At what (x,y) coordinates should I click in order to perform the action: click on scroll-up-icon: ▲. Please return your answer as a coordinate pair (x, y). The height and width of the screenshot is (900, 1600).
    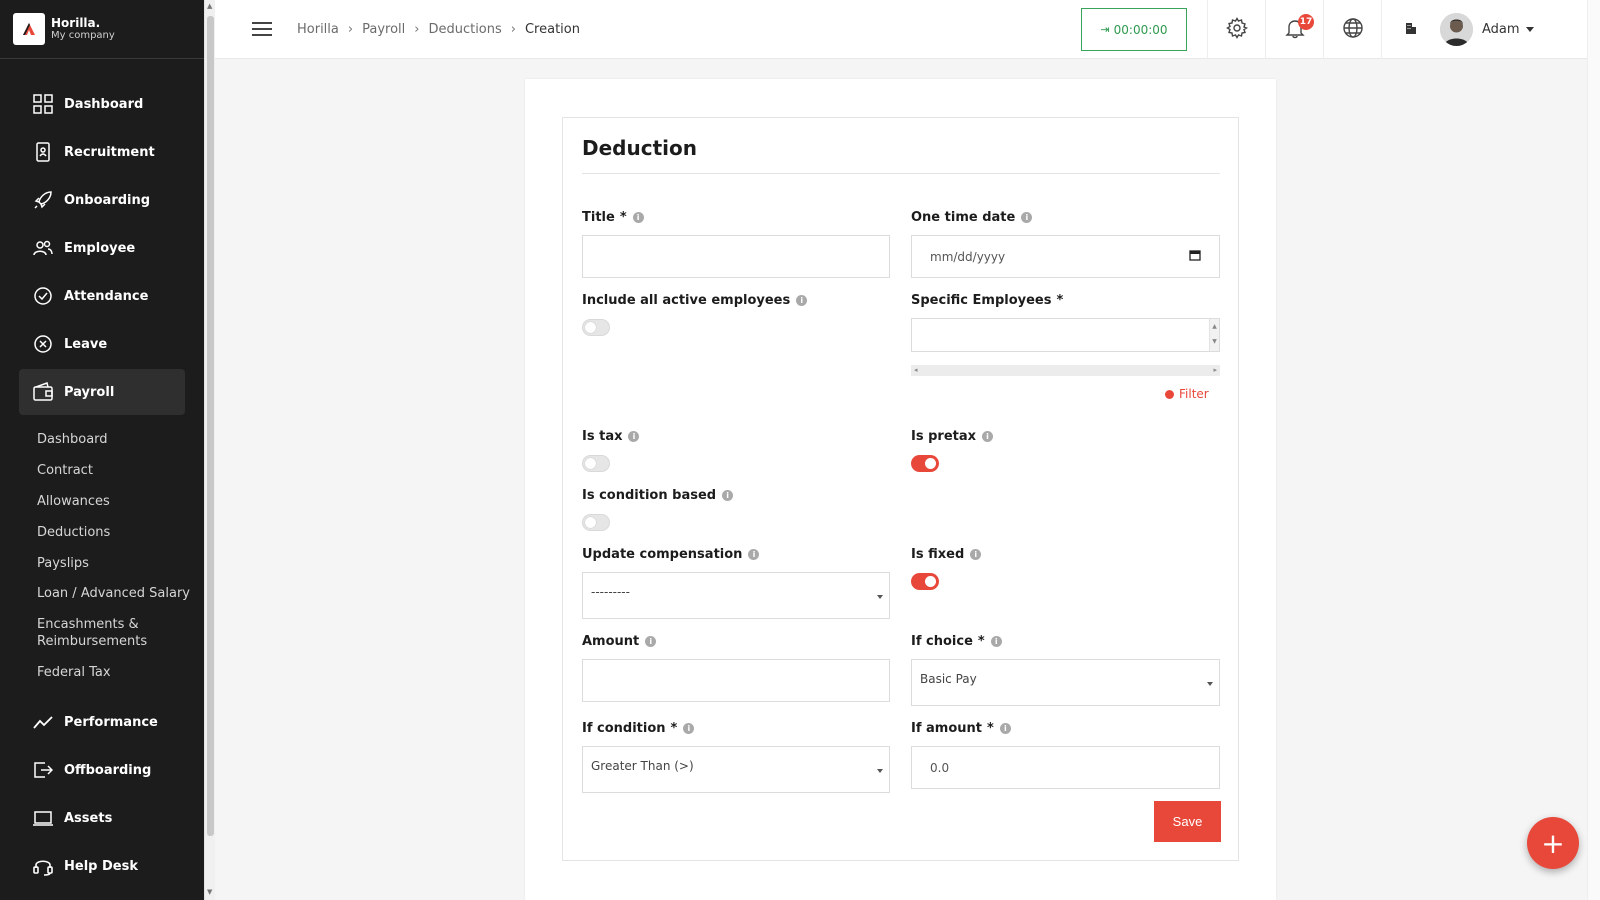
    Looking at the image, I should click on (209, 6).